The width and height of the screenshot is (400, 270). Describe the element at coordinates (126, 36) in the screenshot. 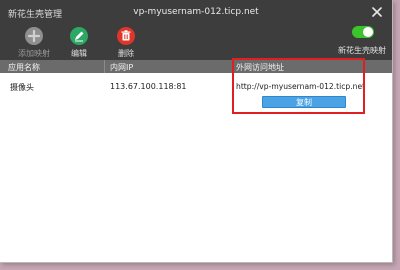

I see `trash-circle-icon` at that location.